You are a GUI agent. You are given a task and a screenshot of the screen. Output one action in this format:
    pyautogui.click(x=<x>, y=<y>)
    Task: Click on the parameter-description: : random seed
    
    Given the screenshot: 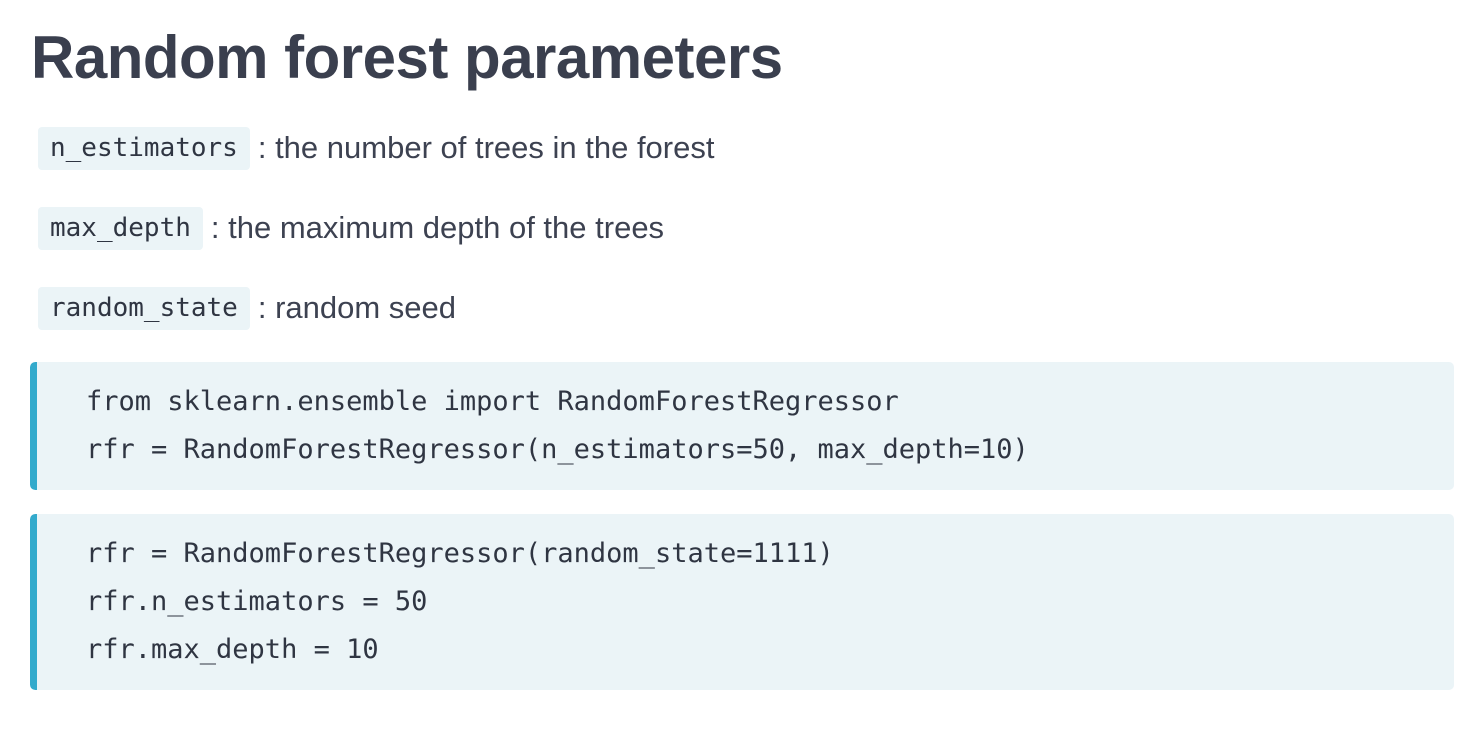 What is the action you would take?
    pyautogui.click(x=357, y=307)
    